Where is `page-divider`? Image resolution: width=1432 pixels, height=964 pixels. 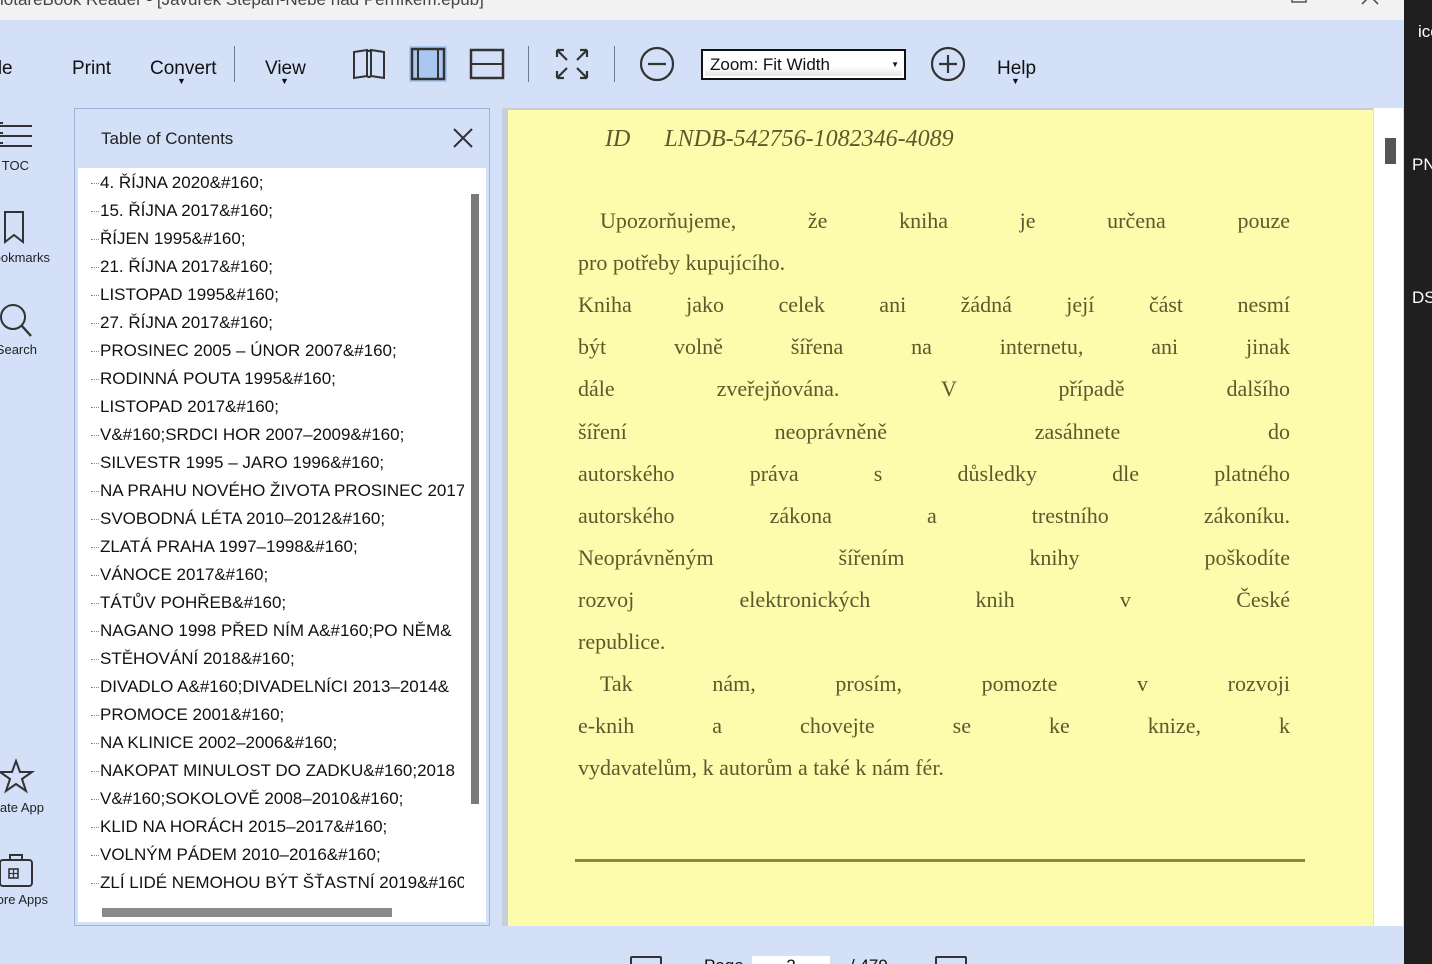
page-divider is located at coordinates (940, 860).